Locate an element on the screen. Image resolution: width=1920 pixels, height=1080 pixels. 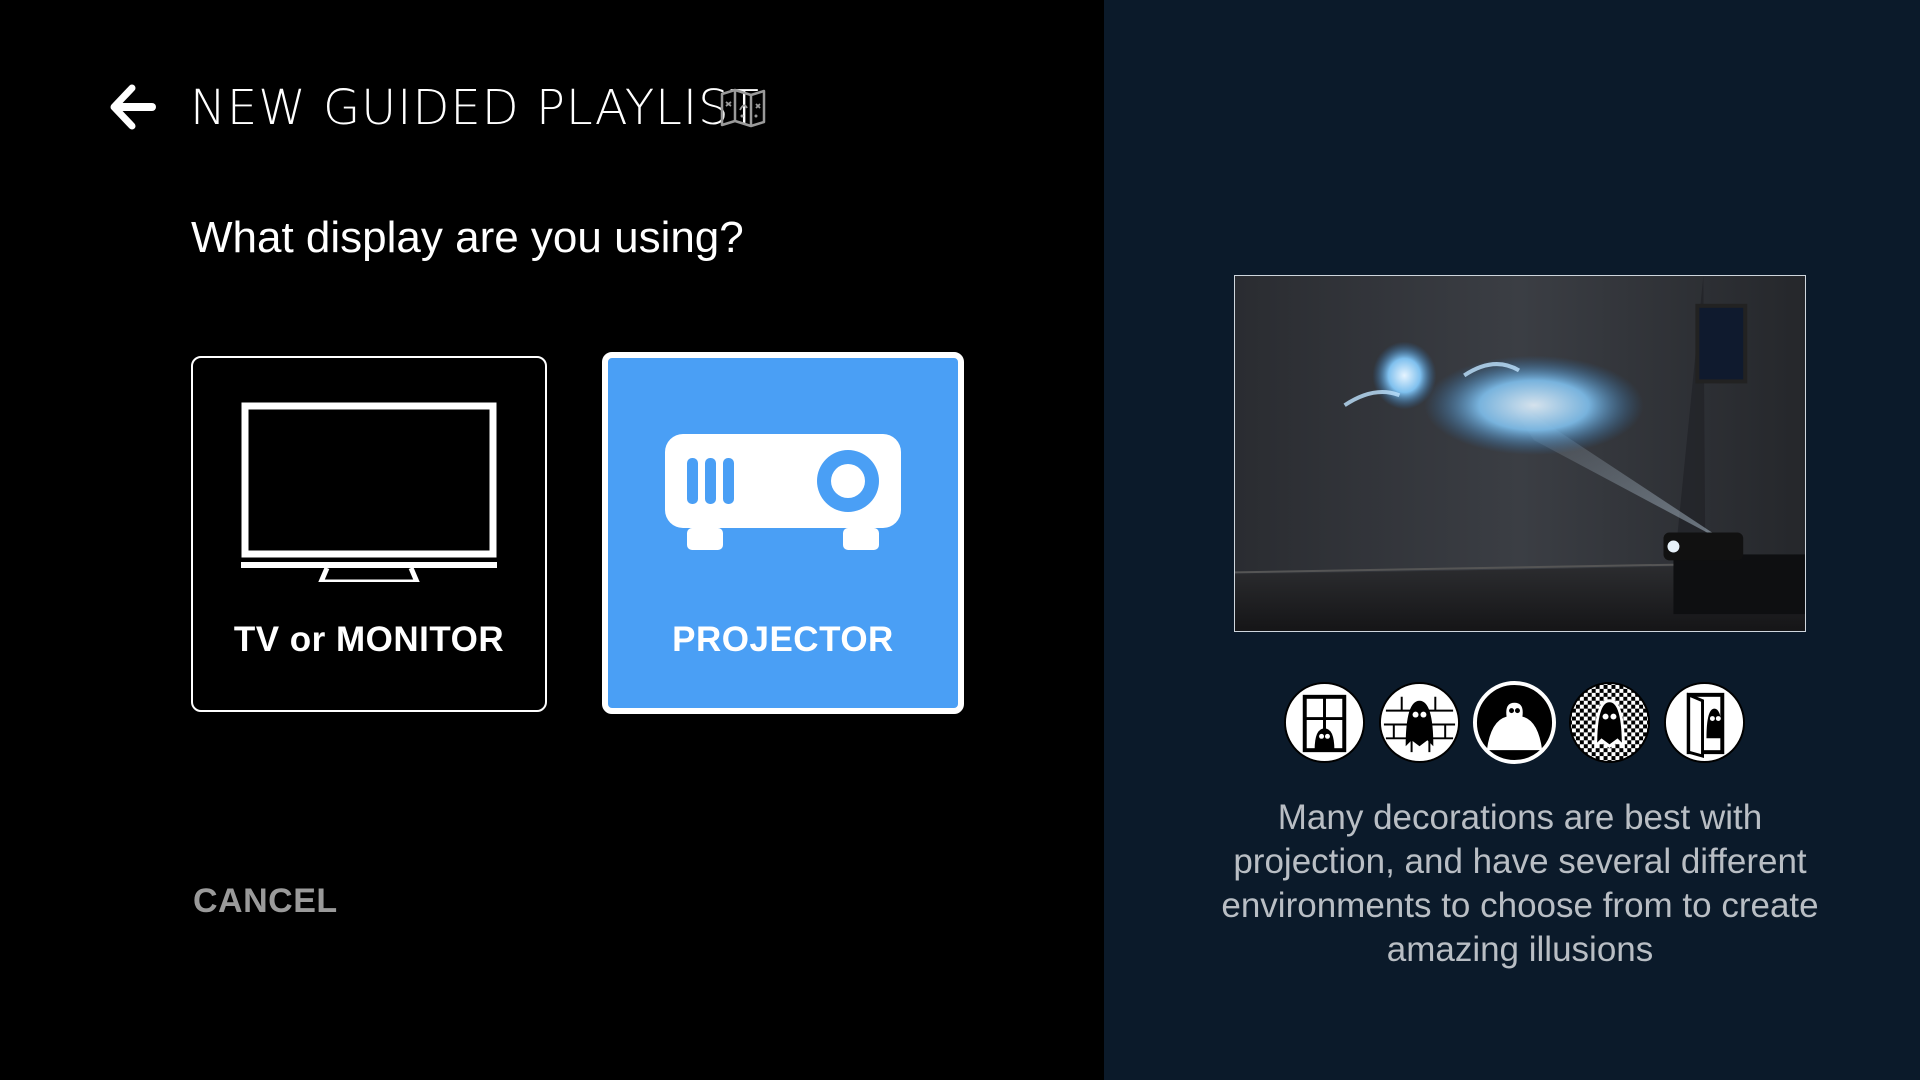
arrow-left-icon is located at coordinates (133, 107).